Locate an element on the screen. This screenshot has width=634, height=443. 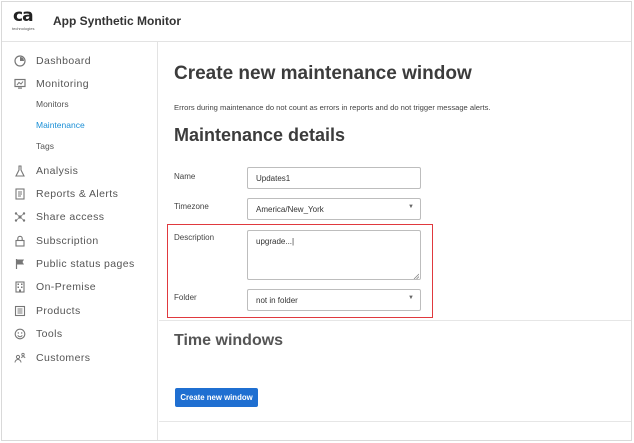
top-bar: ca technologies App Synthetic Monitor is located at coordinates (316, 22).